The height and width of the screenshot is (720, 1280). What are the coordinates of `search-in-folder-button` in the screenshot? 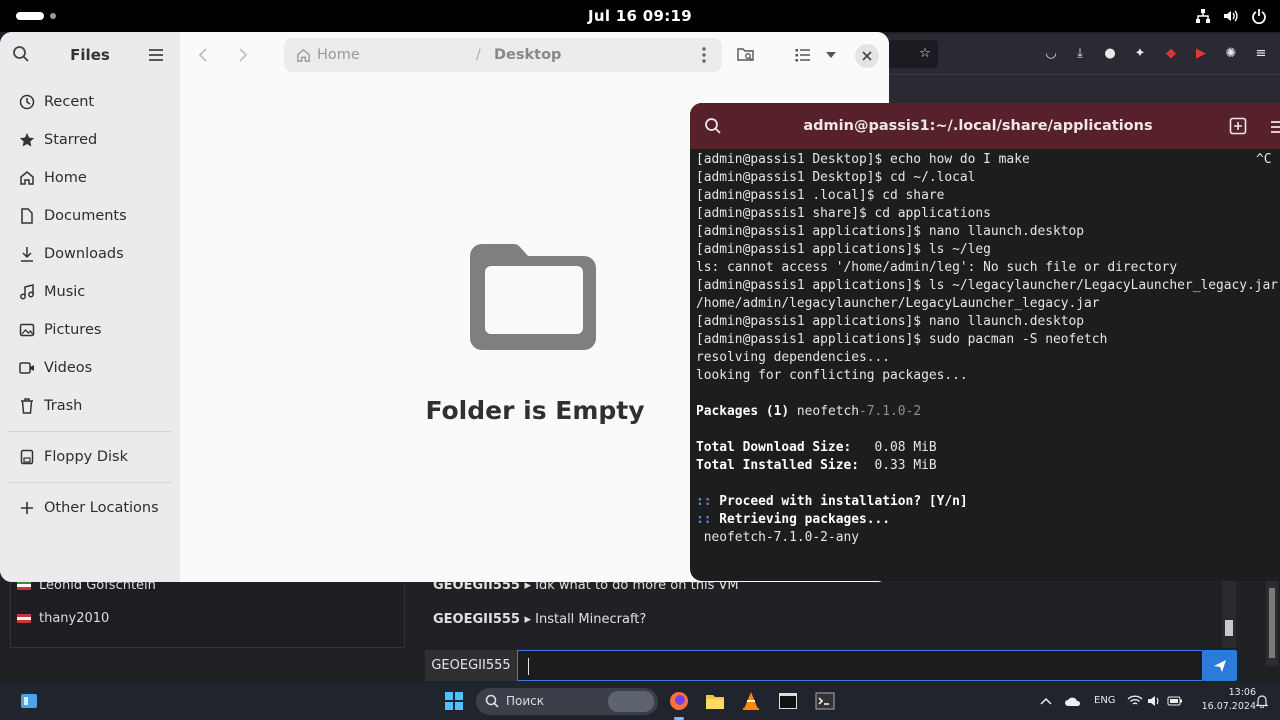 It's located at (746, 55).